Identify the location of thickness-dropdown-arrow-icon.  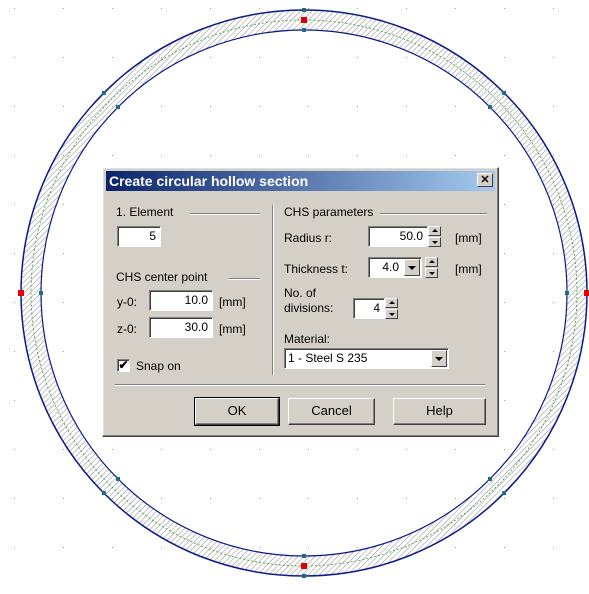
(412, 267).